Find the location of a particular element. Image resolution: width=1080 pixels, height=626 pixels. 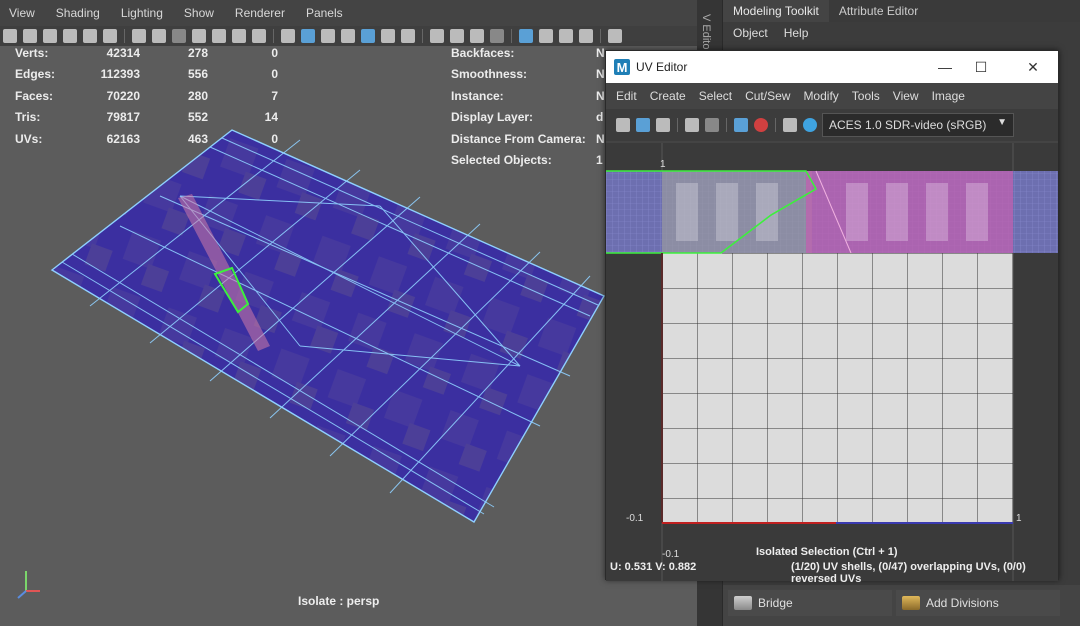

stat-faces-extra: 7 is located at coordinates (274, 96).